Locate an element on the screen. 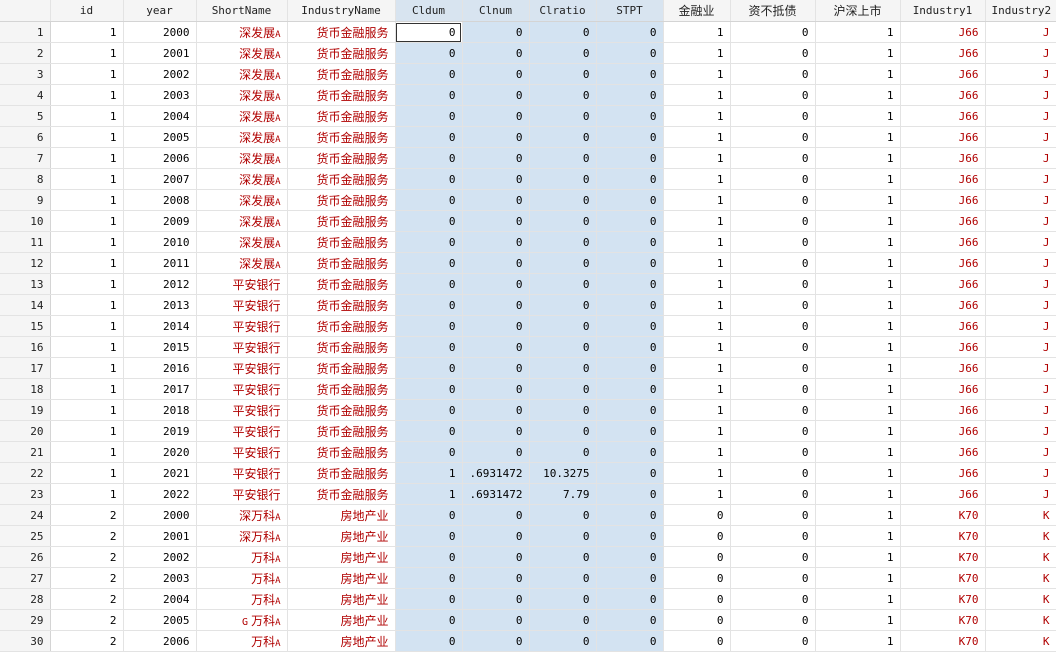  row-number: 8 is located at coordinates (25, 179).